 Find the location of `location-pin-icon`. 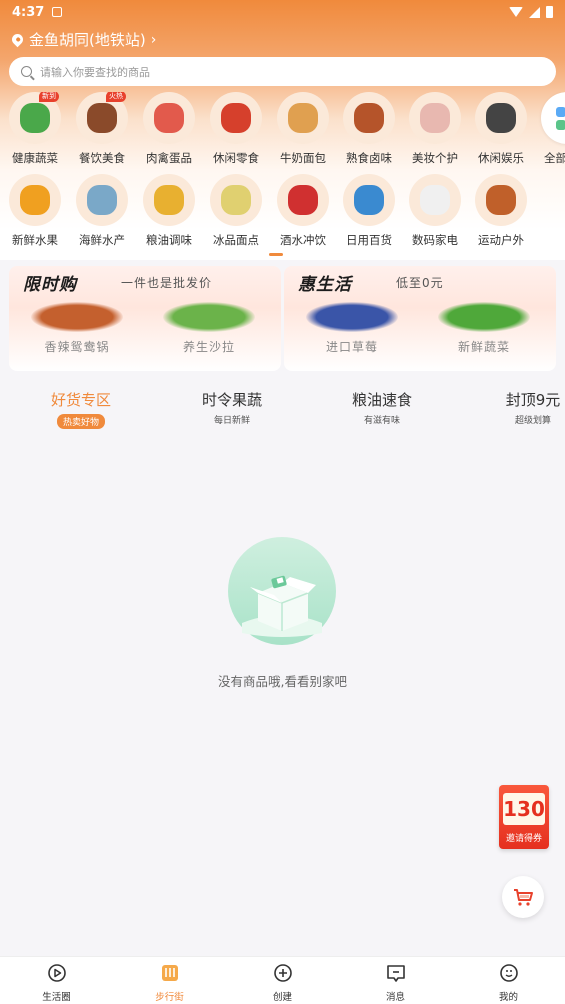

location-pin-icon is located at coordinates (17, 39).